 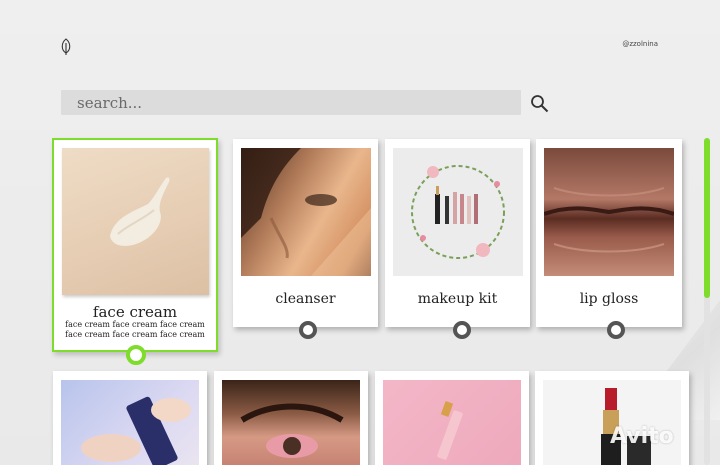 I want to click on eye-makeup-image, so click(x=291, y=422).